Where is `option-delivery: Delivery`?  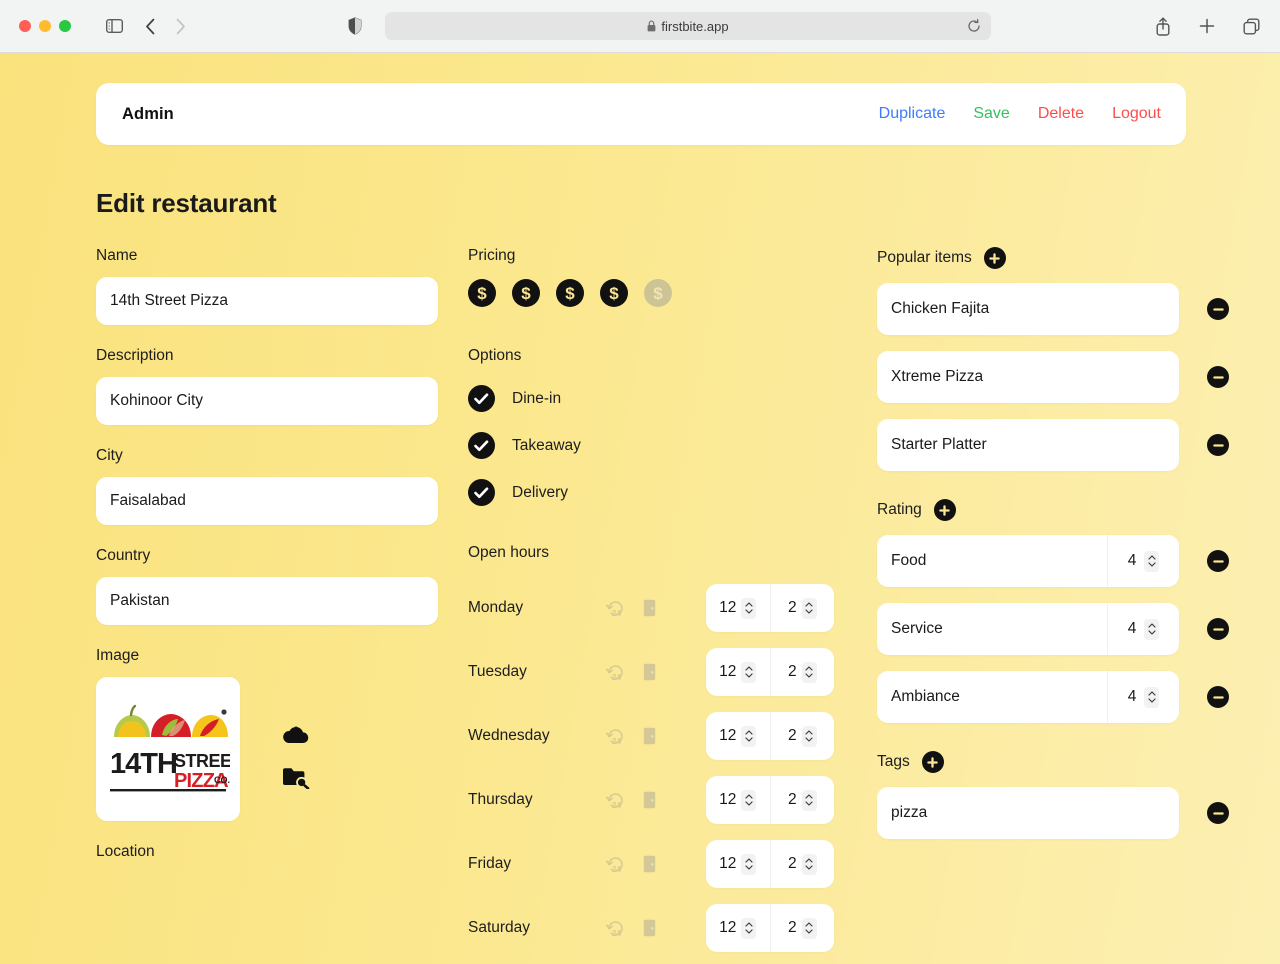 option-delivery: Delivery is located at coordinates (655, 492).